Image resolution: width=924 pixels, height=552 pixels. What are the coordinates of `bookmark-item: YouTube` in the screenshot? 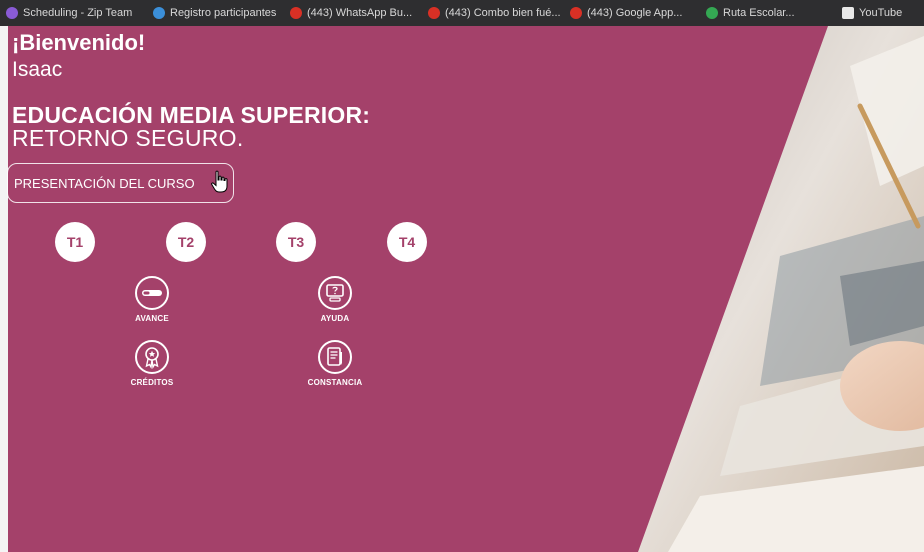 It's located at (872, 13).